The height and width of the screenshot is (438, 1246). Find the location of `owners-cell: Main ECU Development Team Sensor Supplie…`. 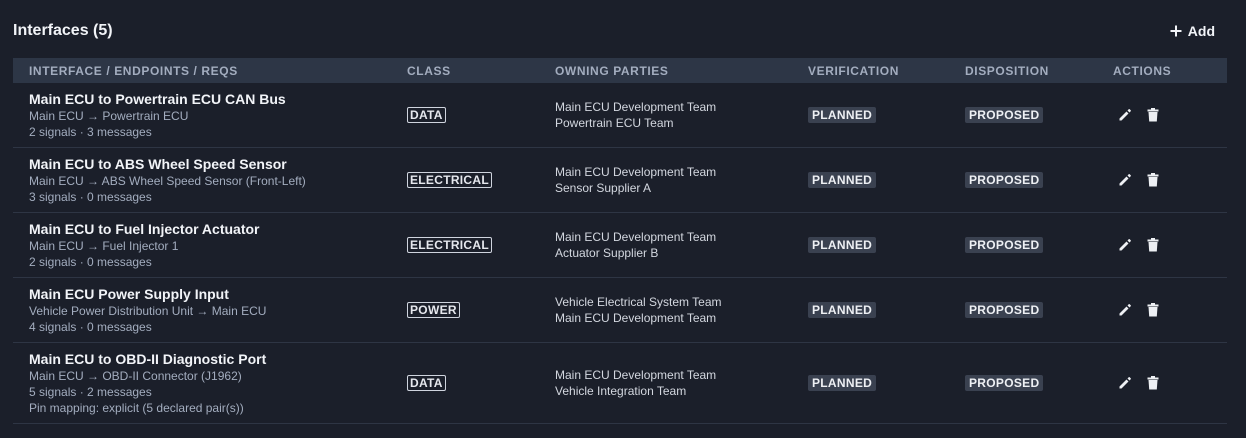

owners-cell: Main ECU Development Team Sensor Supplie… is located at coordinates (681, 180).